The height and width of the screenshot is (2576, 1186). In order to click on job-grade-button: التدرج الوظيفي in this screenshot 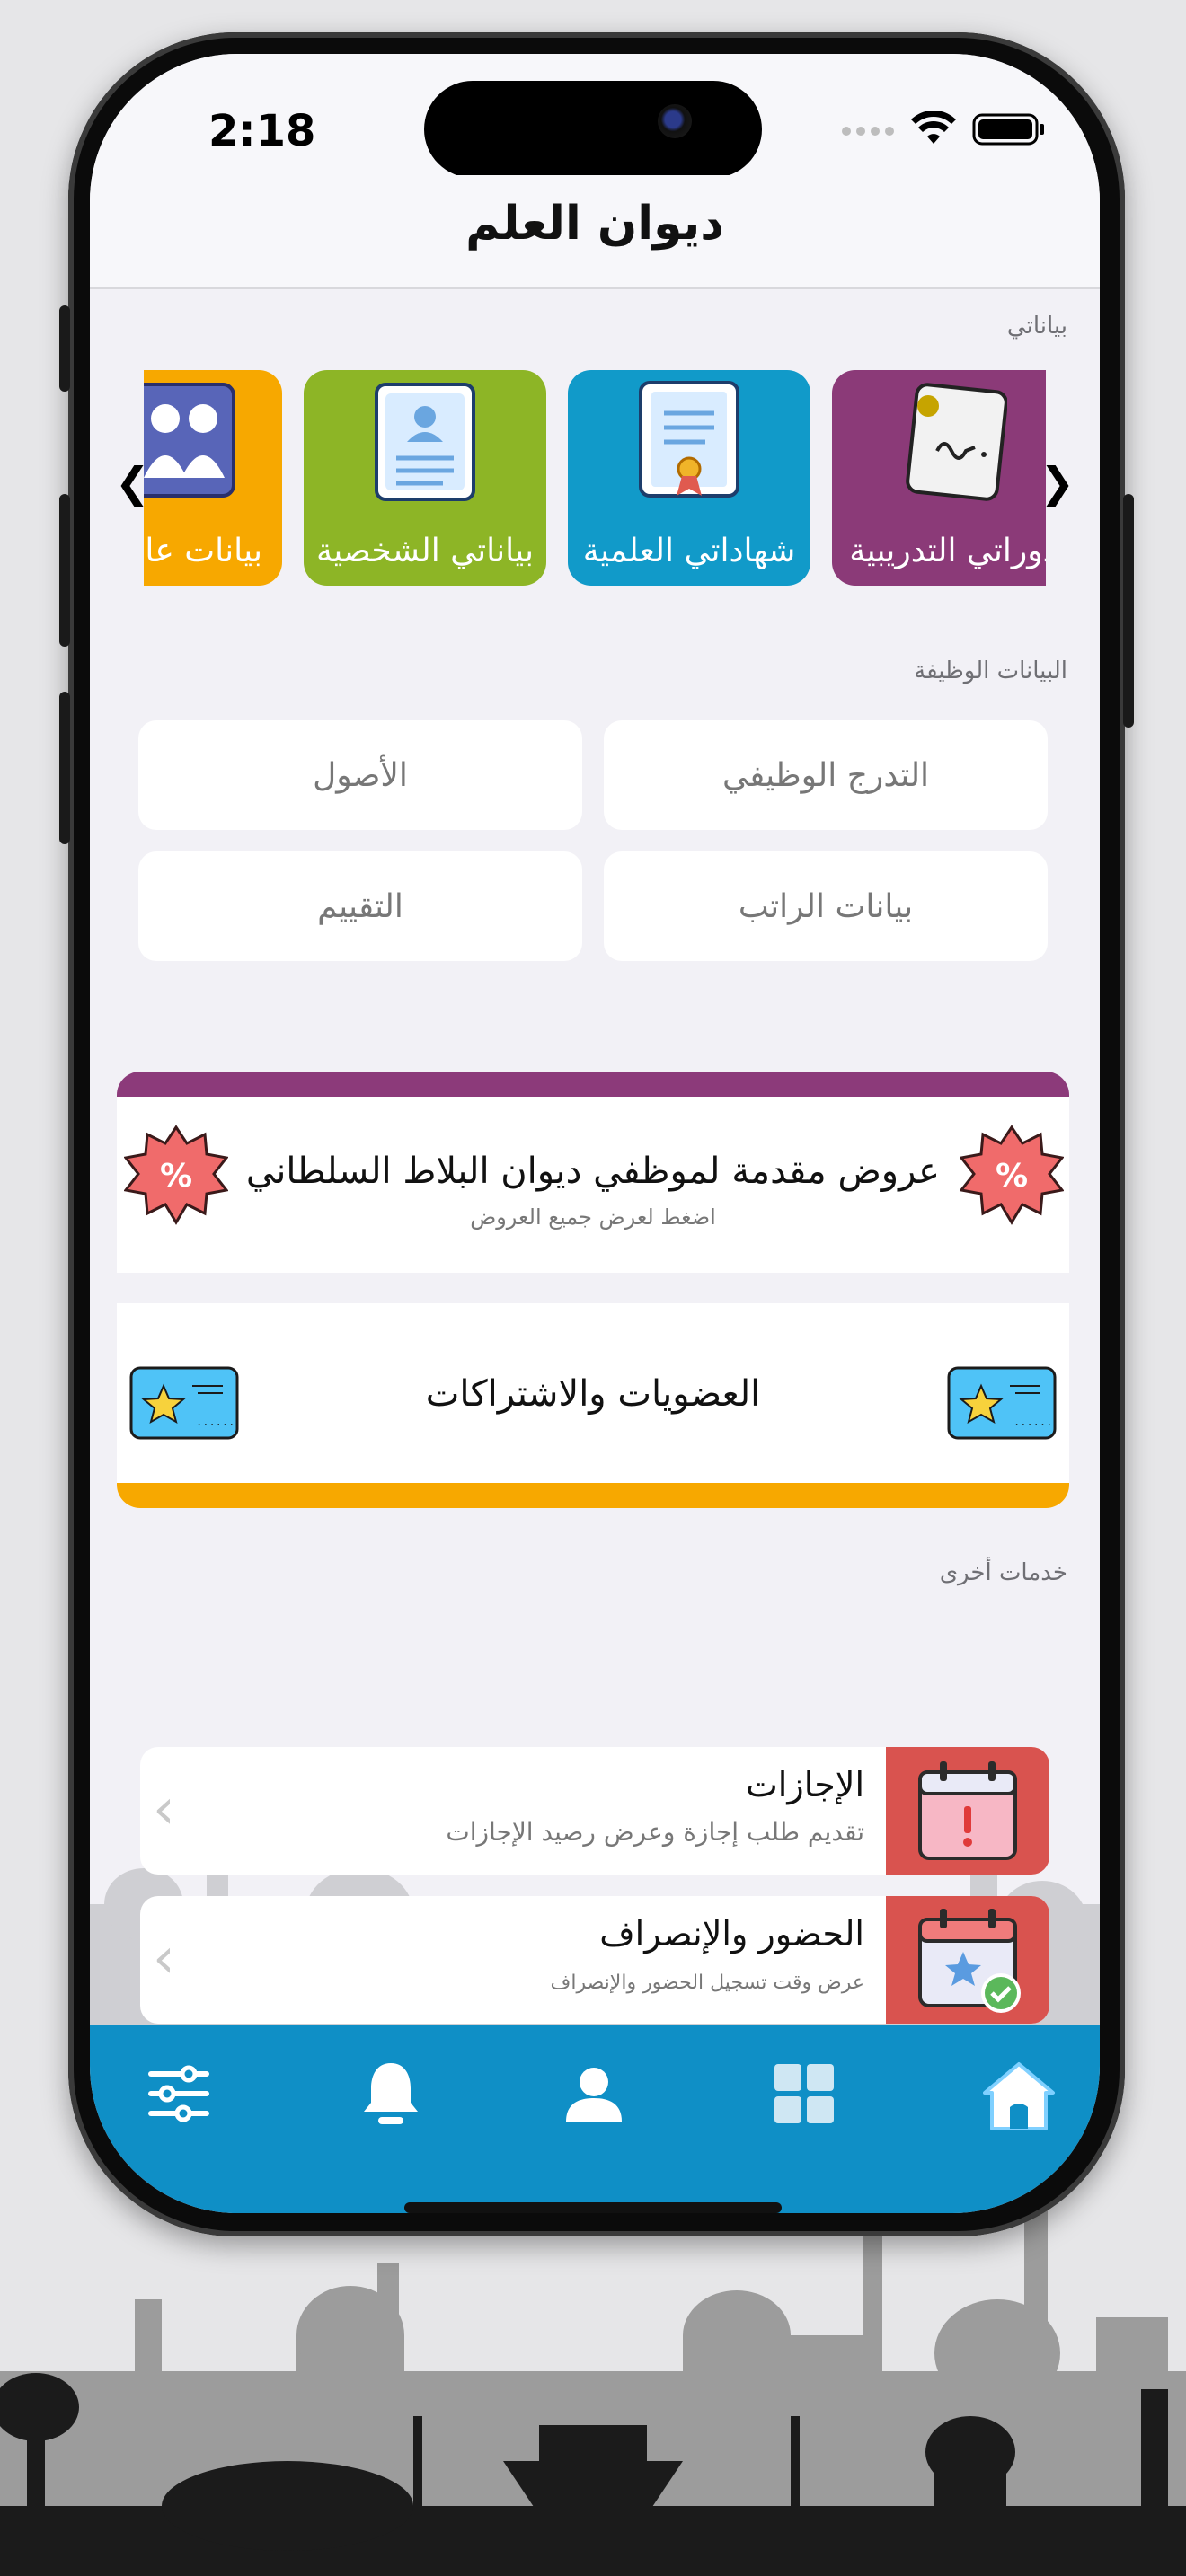, I will do `click(826, 775)`.